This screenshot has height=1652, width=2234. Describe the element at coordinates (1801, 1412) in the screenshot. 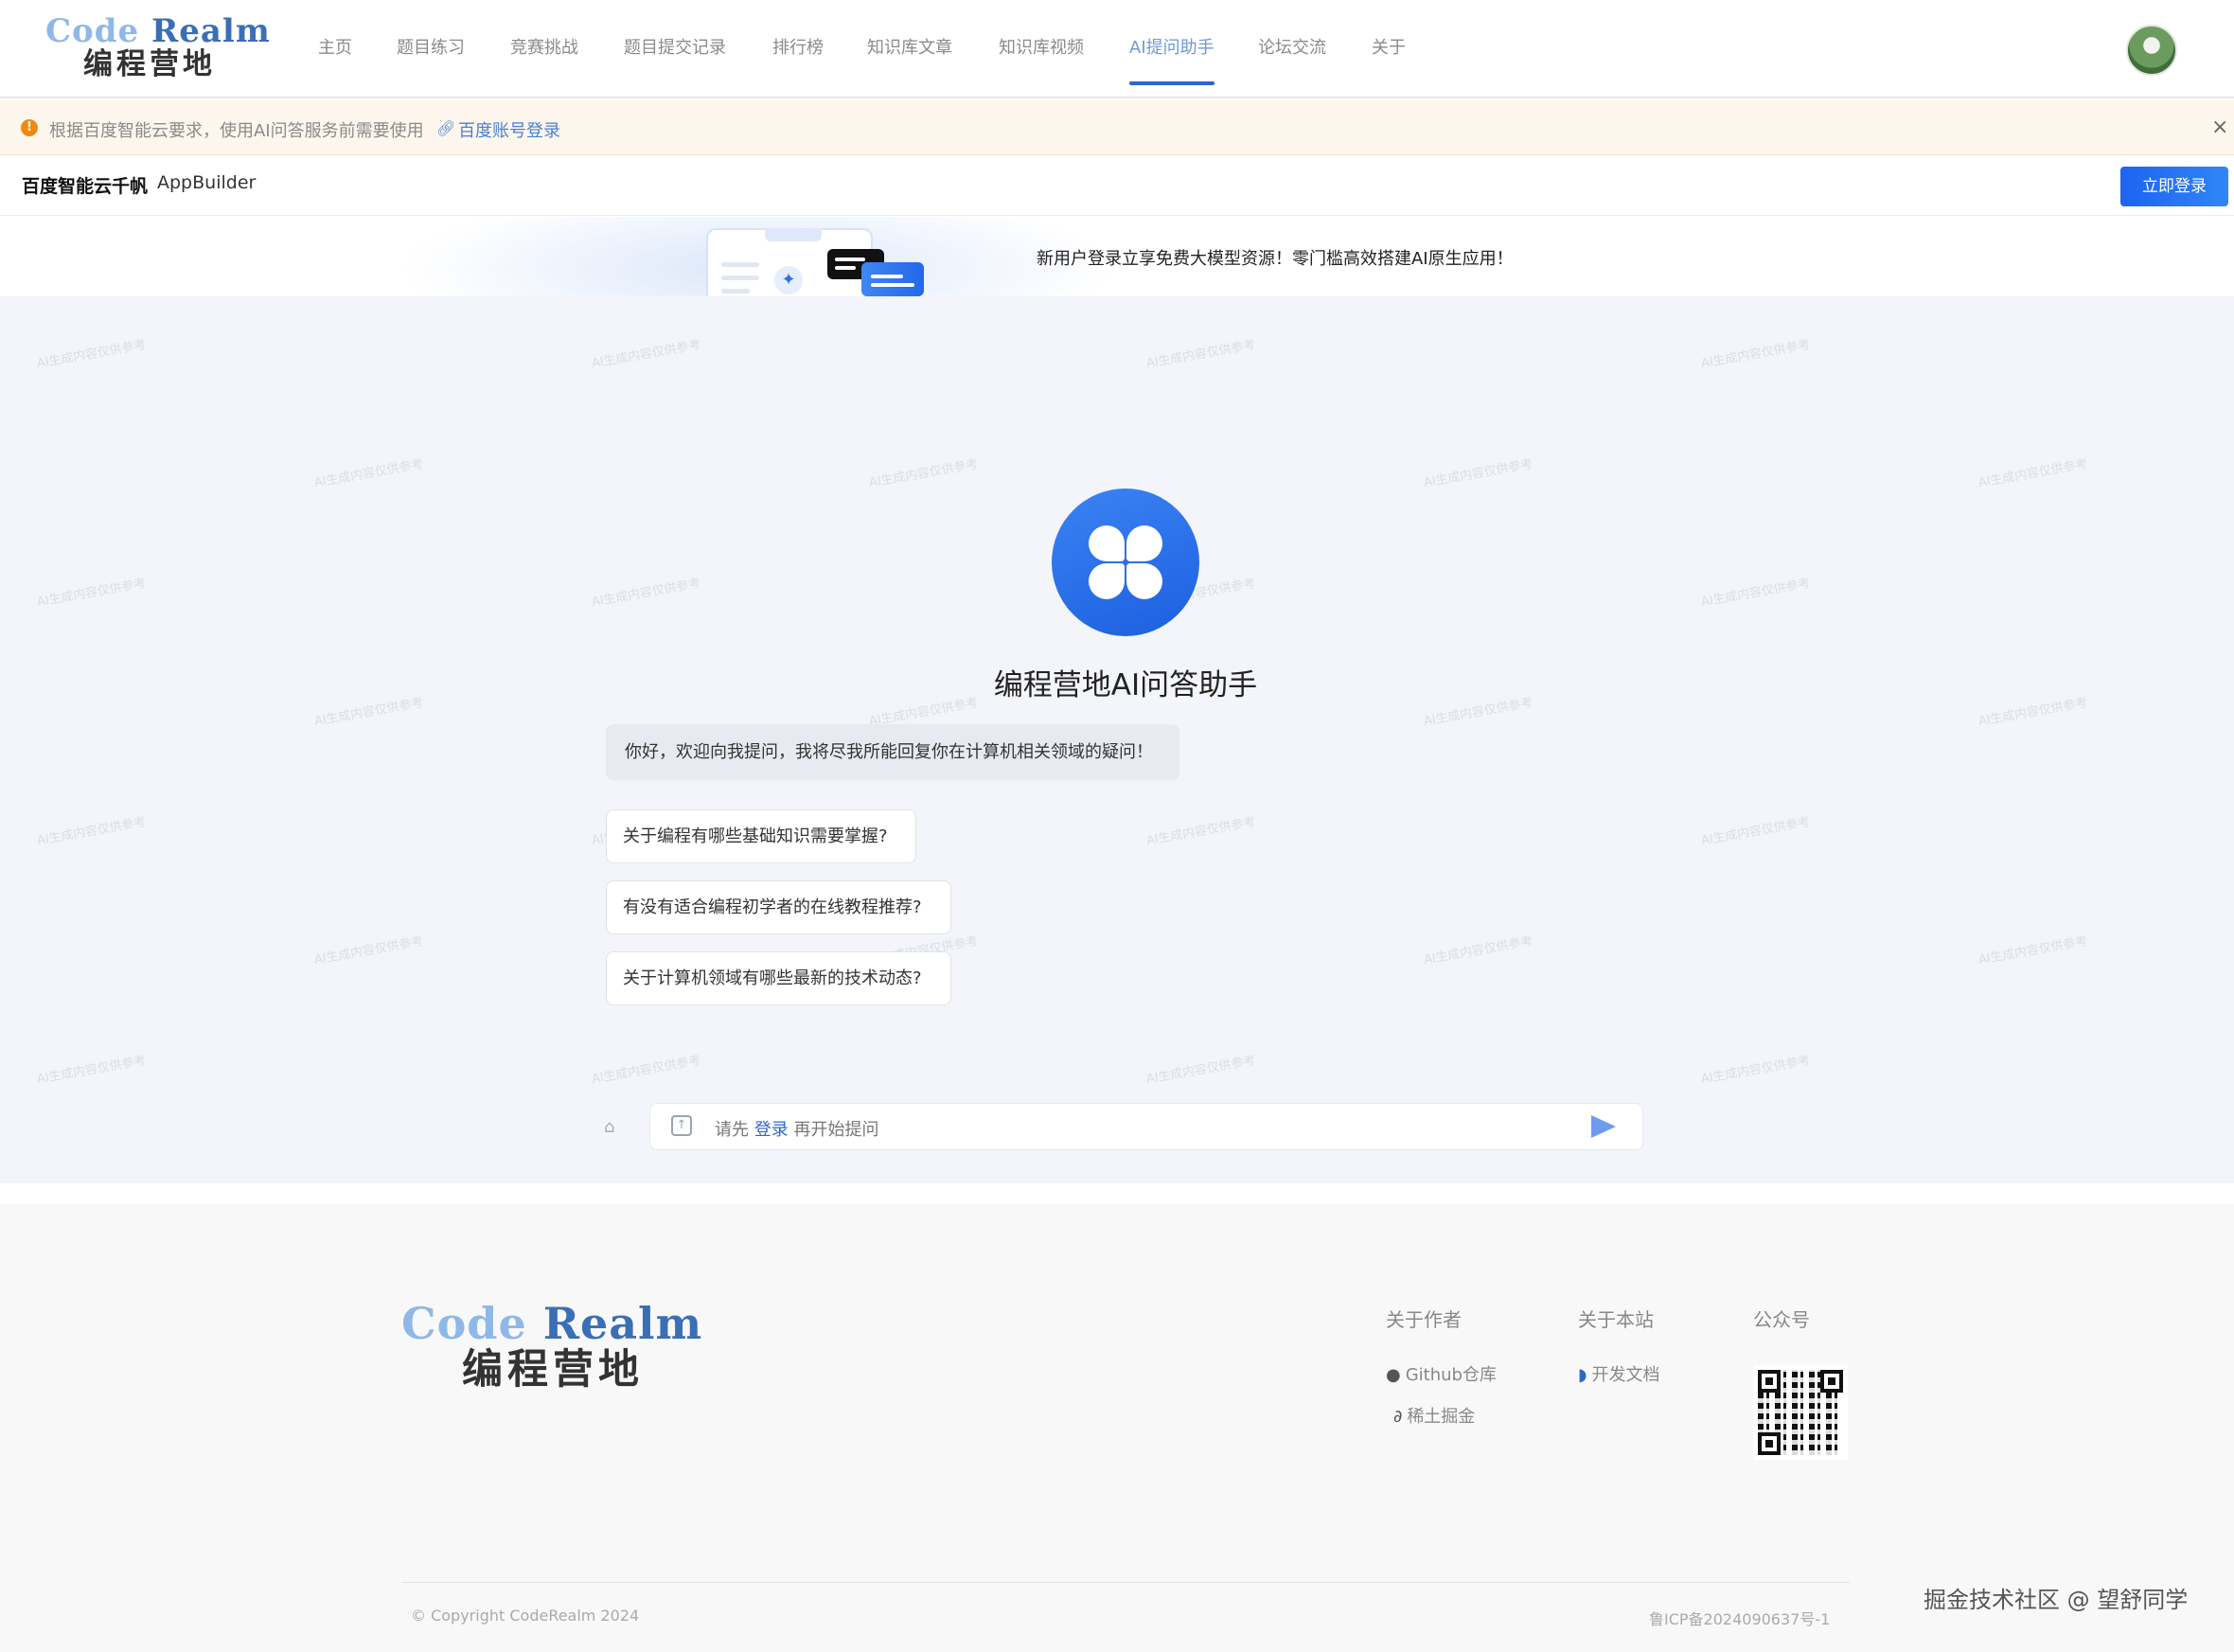

I see `wechat-qr-code` at that location.